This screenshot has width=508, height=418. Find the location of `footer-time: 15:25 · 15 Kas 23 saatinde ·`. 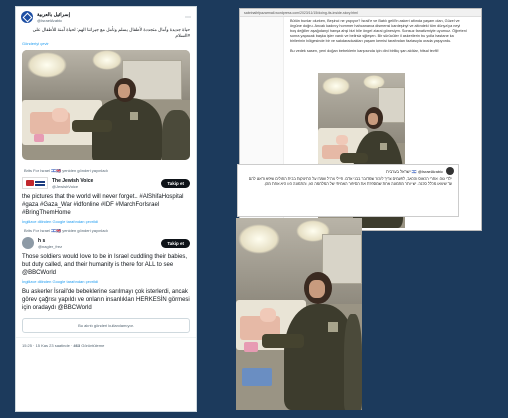

footer-time: 15:25 · 15 Kas 23 saatinde · is located at coordinates (47, 345).